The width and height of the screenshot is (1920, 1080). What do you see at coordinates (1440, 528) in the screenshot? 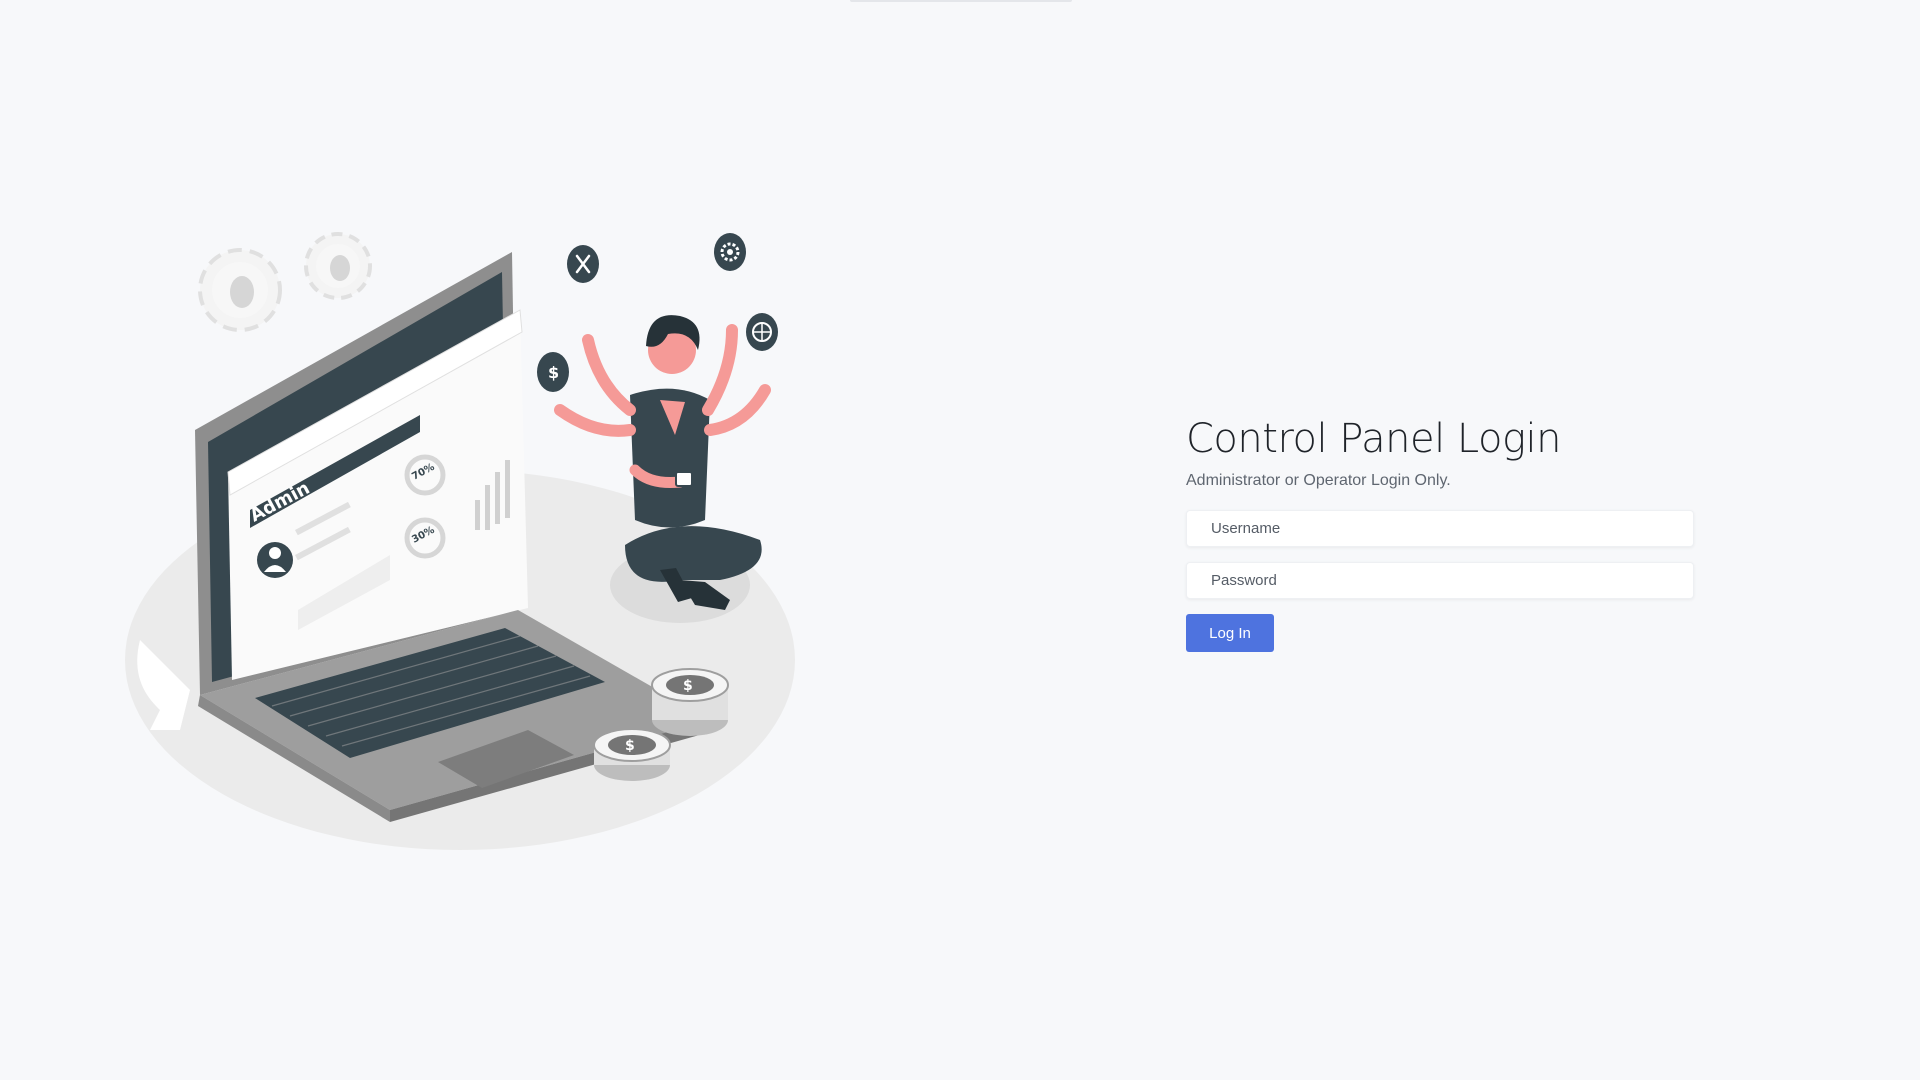
I see `username-input` at bounding box center [1440, 528].